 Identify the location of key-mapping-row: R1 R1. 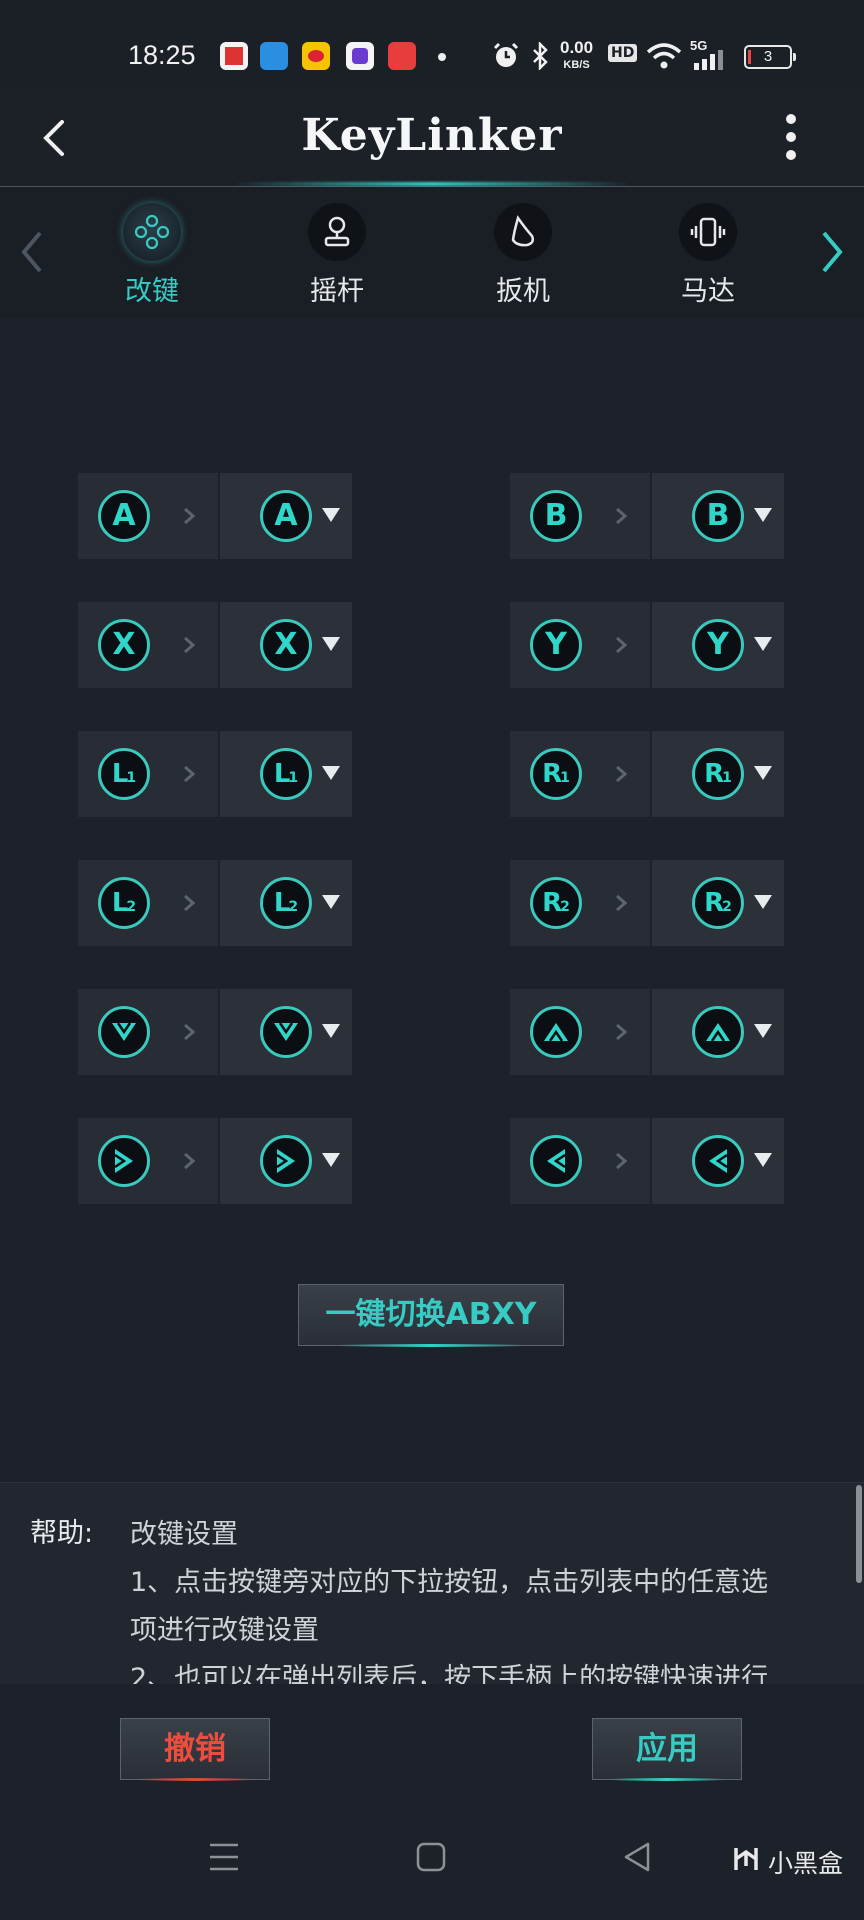
(647, 774).